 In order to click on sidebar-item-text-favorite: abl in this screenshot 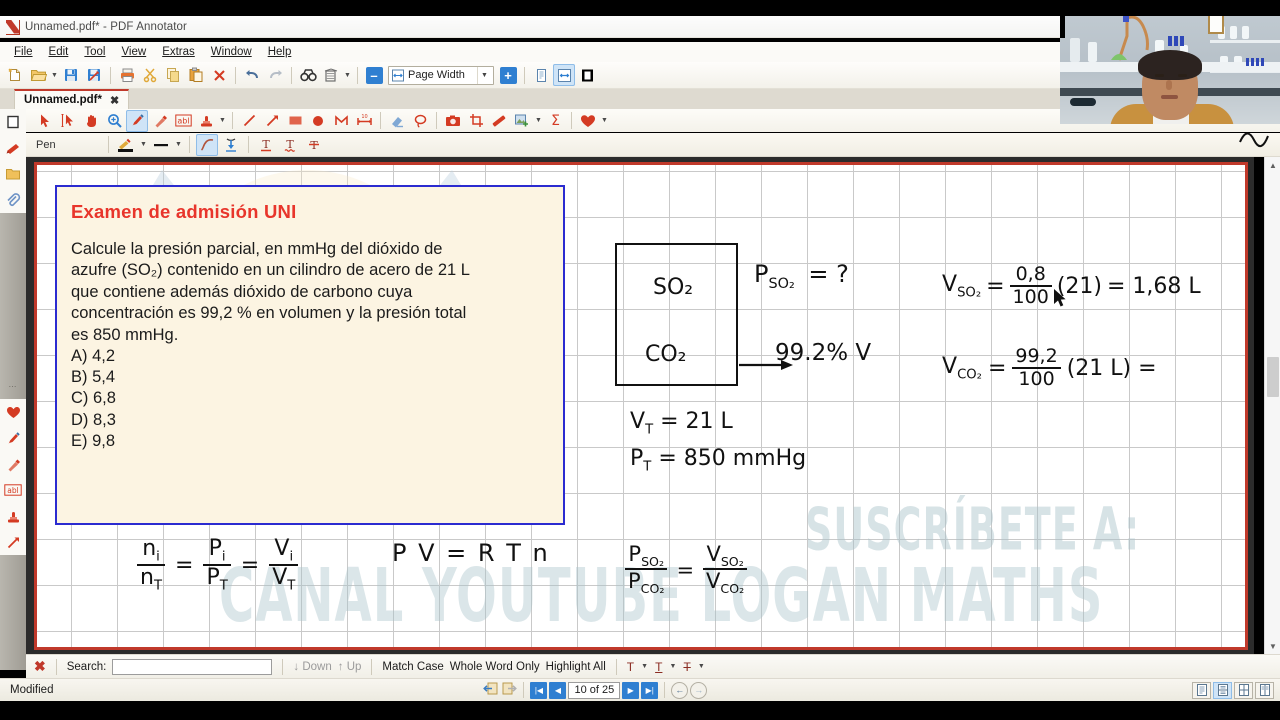, I will do `click(13, 490)`.